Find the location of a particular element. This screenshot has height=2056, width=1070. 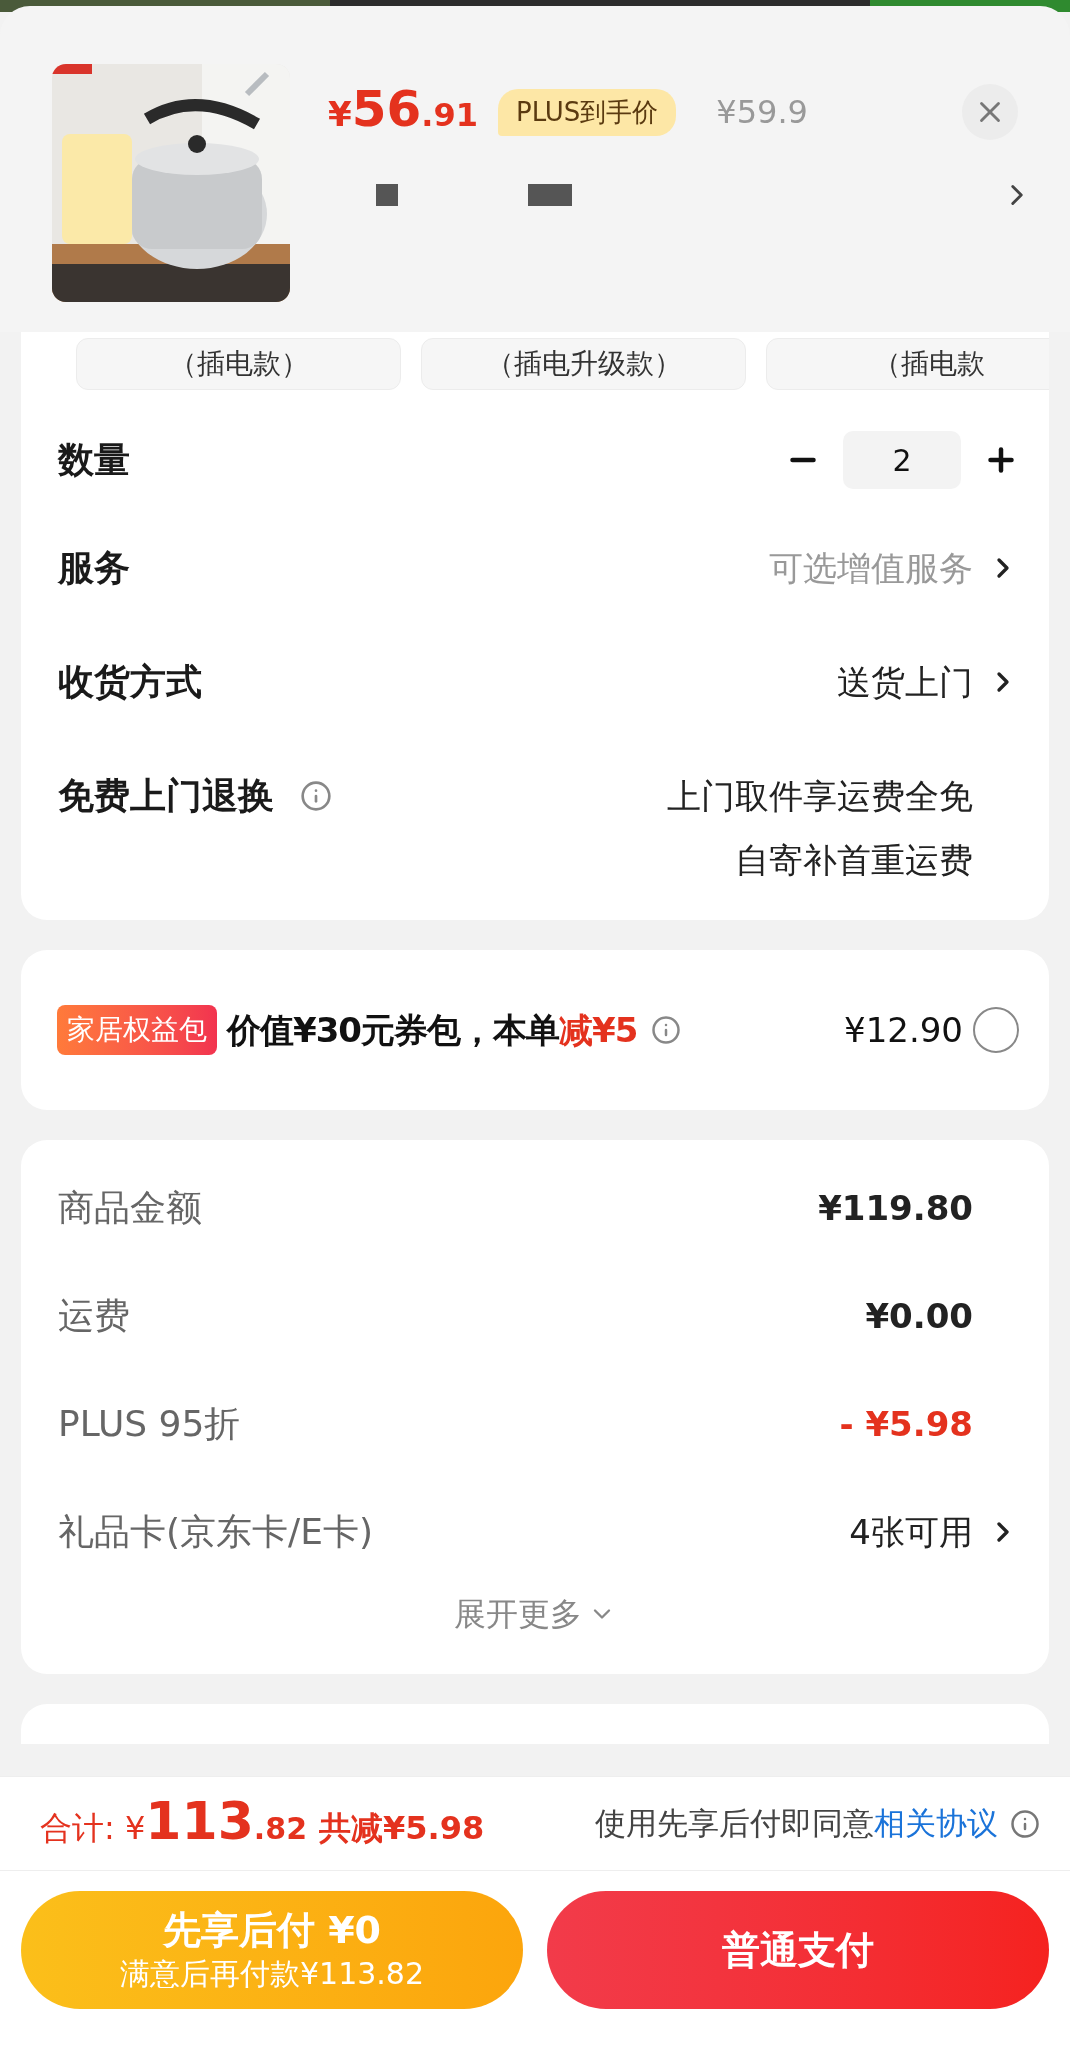

variant-chip: （插电款 is located at coordinates (907, 364).